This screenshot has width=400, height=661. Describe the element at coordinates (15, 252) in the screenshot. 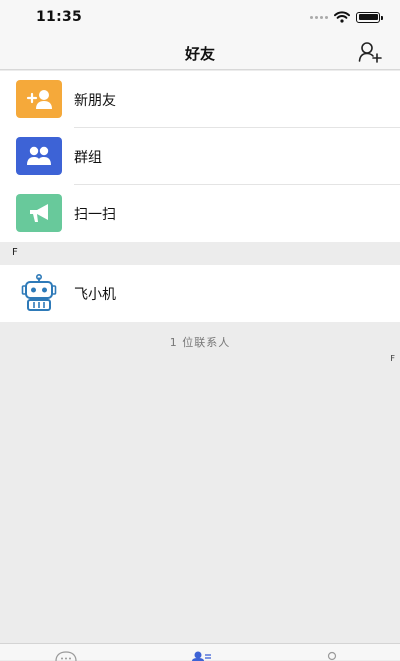

I see `section-letter: F` at that location.